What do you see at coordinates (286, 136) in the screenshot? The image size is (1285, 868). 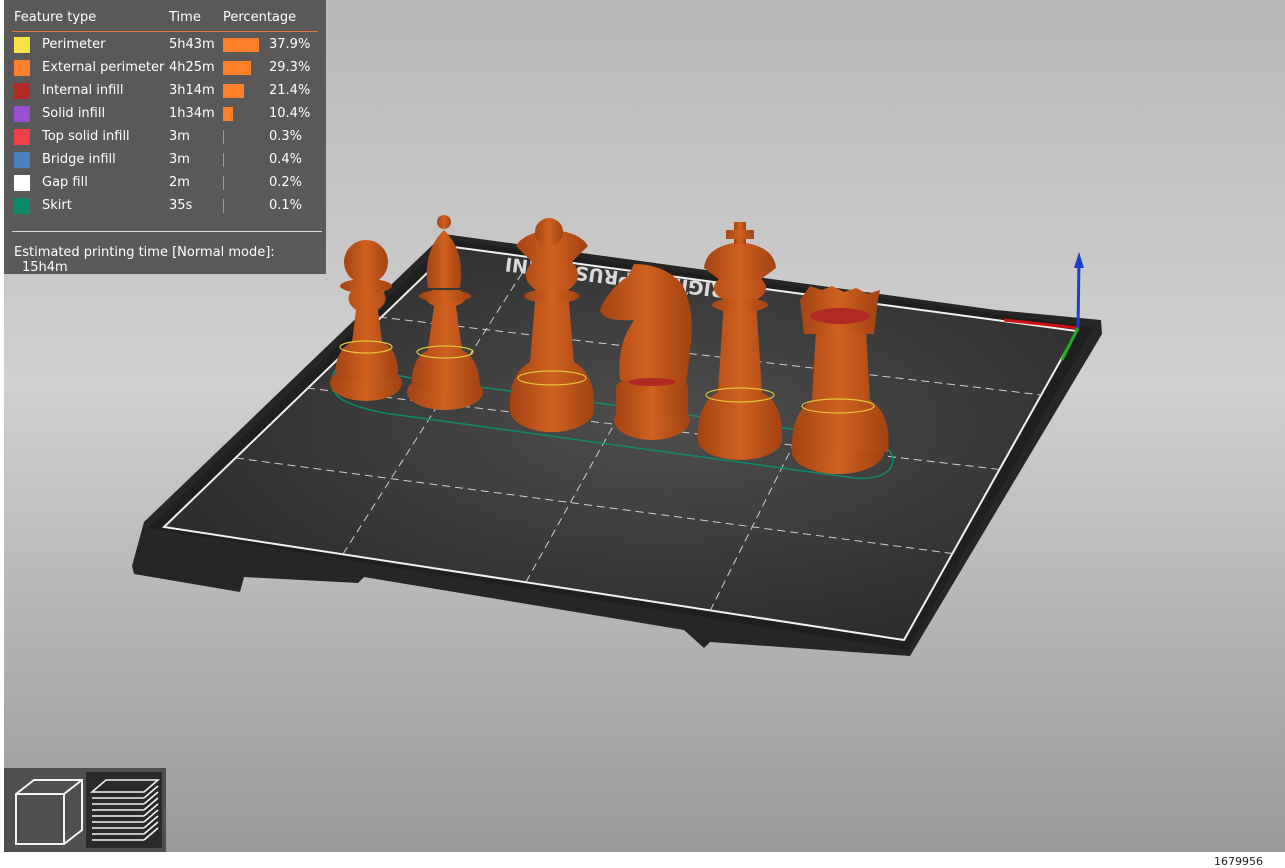 I see `feature-percentage: 0.3%` at bounding box center [286, 136].